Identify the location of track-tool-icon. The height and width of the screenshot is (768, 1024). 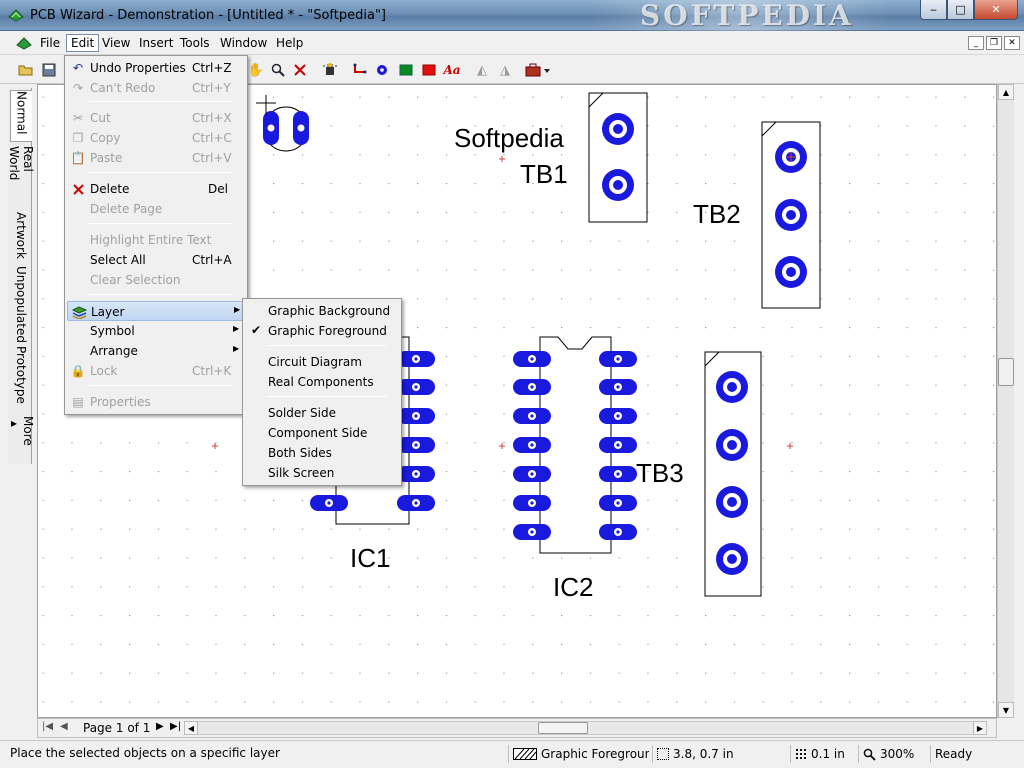
(360, 70).